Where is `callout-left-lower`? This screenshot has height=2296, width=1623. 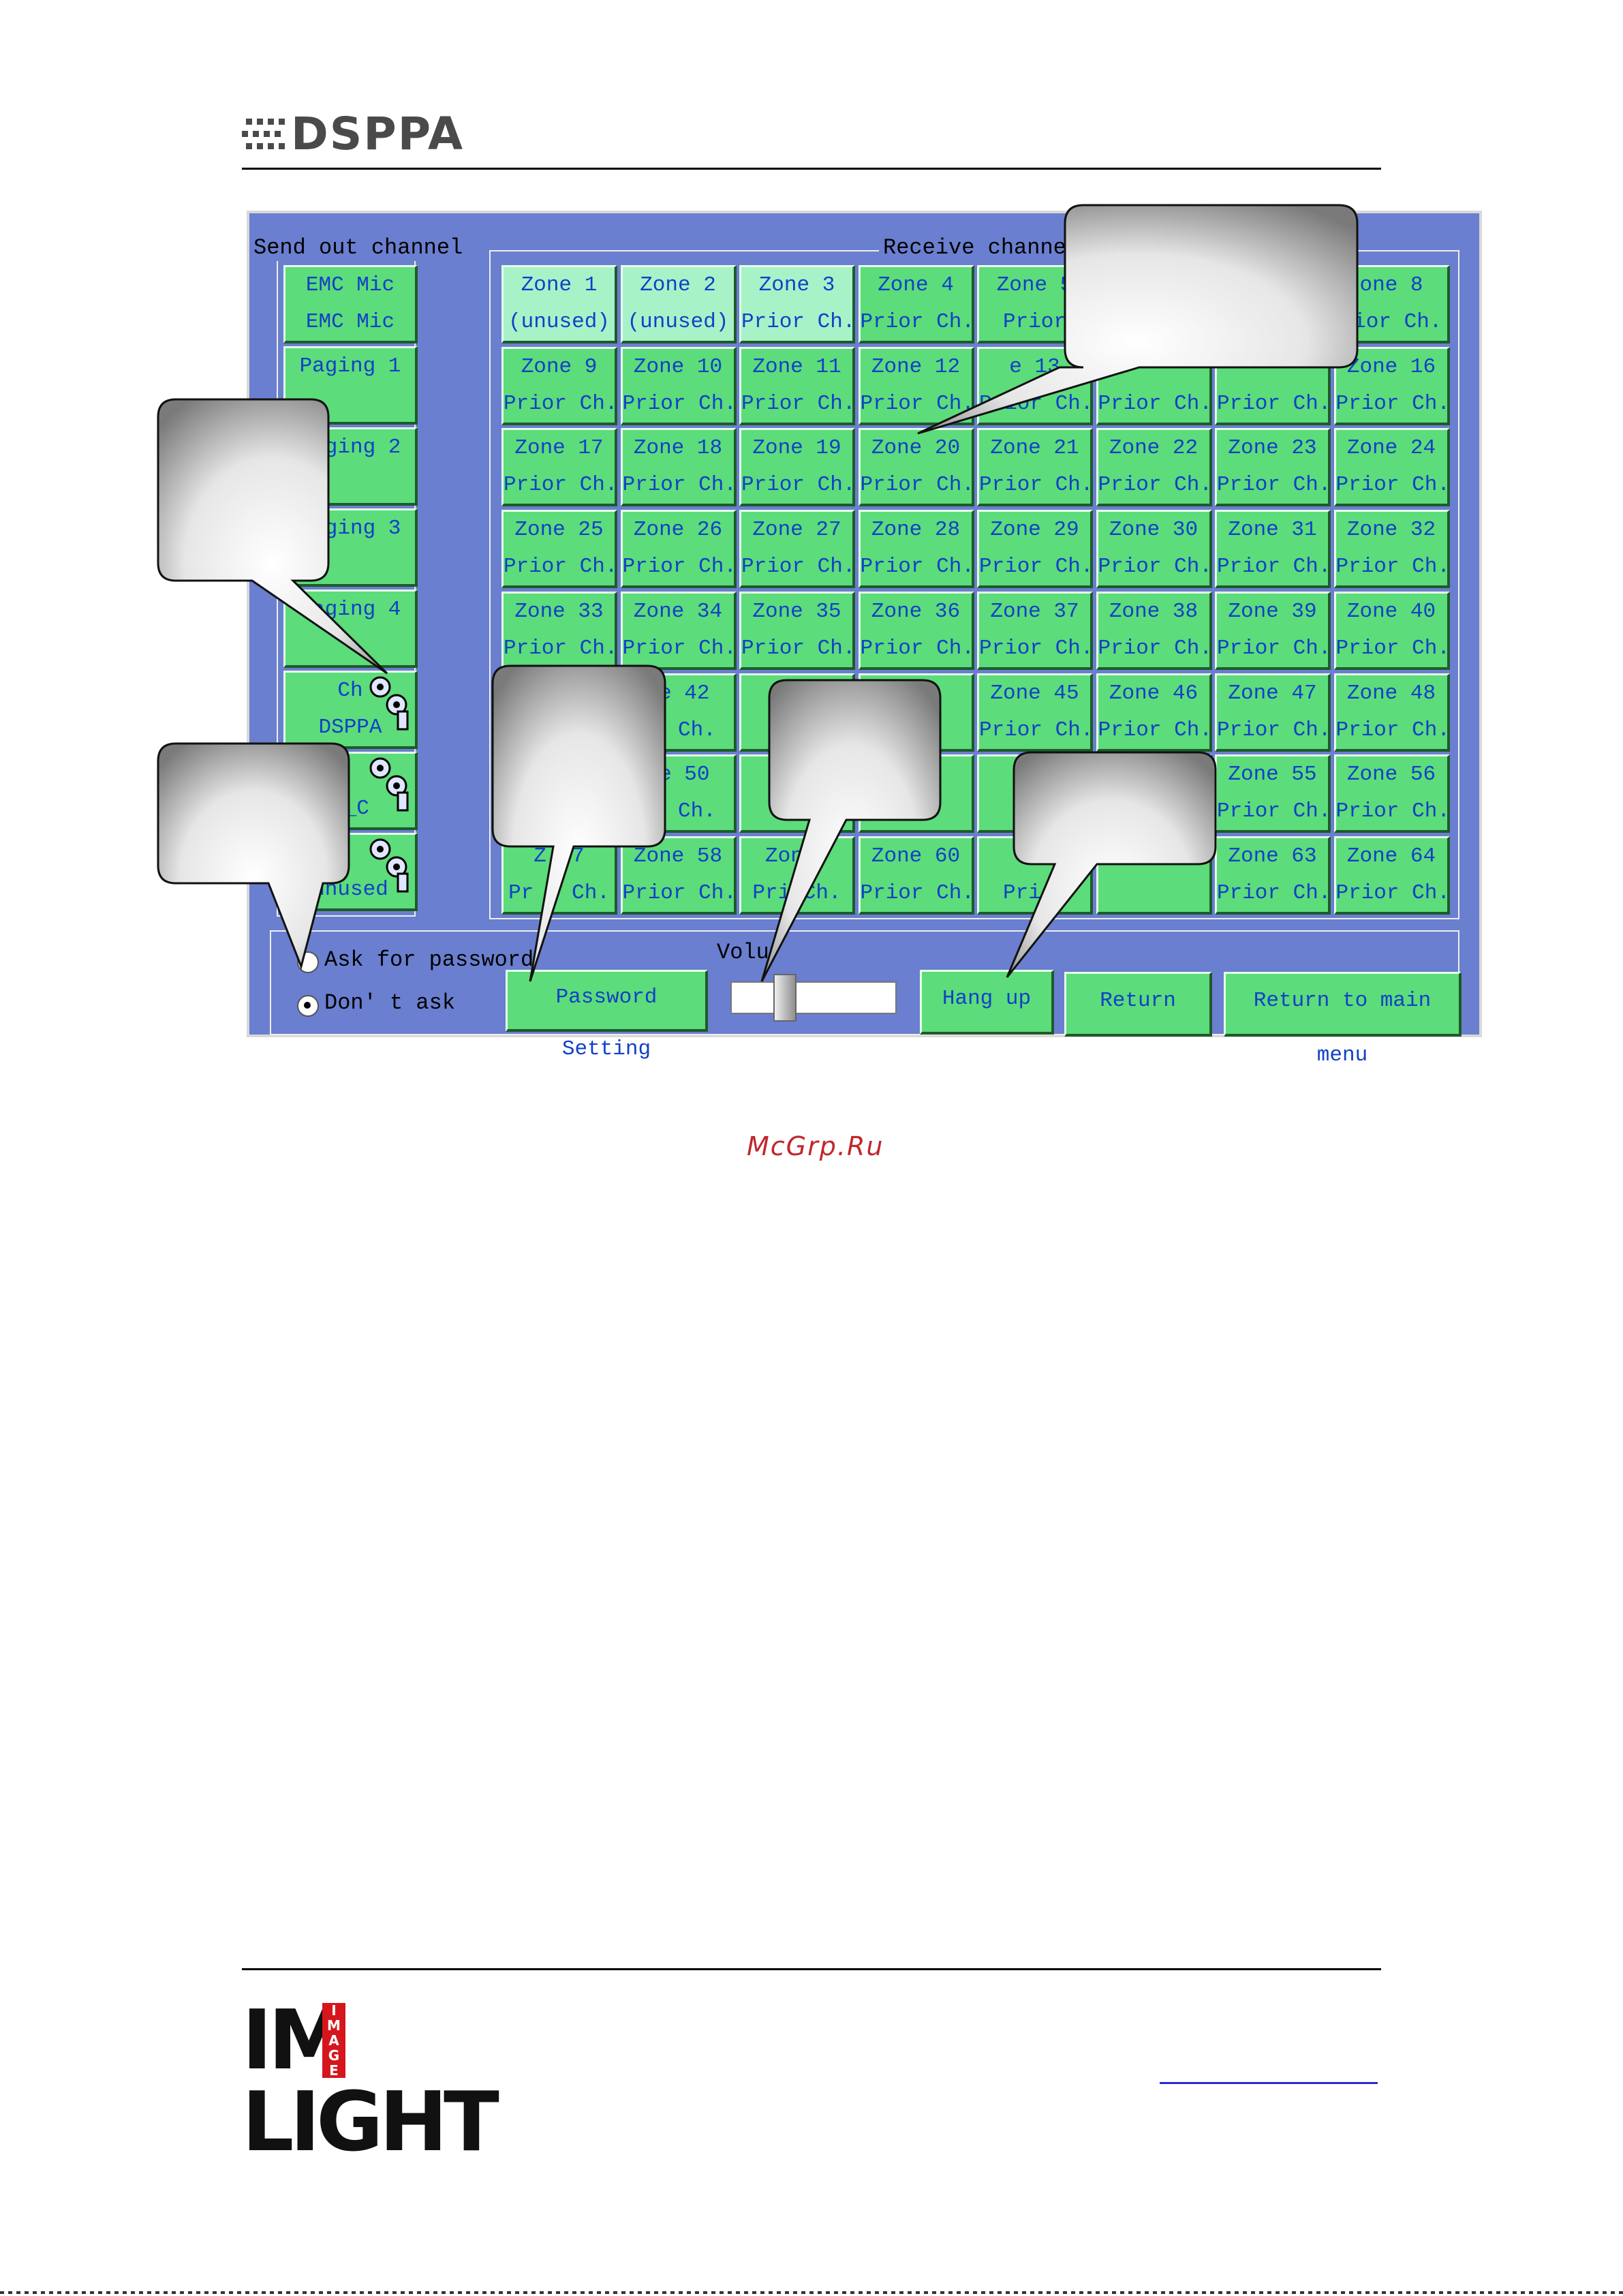
callout-left-lower is located at coordinates (253, 856).